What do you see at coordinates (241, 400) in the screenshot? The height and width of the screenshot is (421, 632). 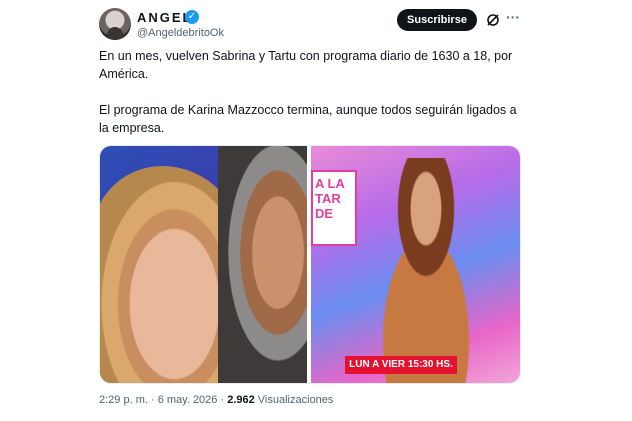 I see `views-count: 2.962` at bounding box center [241, 400].